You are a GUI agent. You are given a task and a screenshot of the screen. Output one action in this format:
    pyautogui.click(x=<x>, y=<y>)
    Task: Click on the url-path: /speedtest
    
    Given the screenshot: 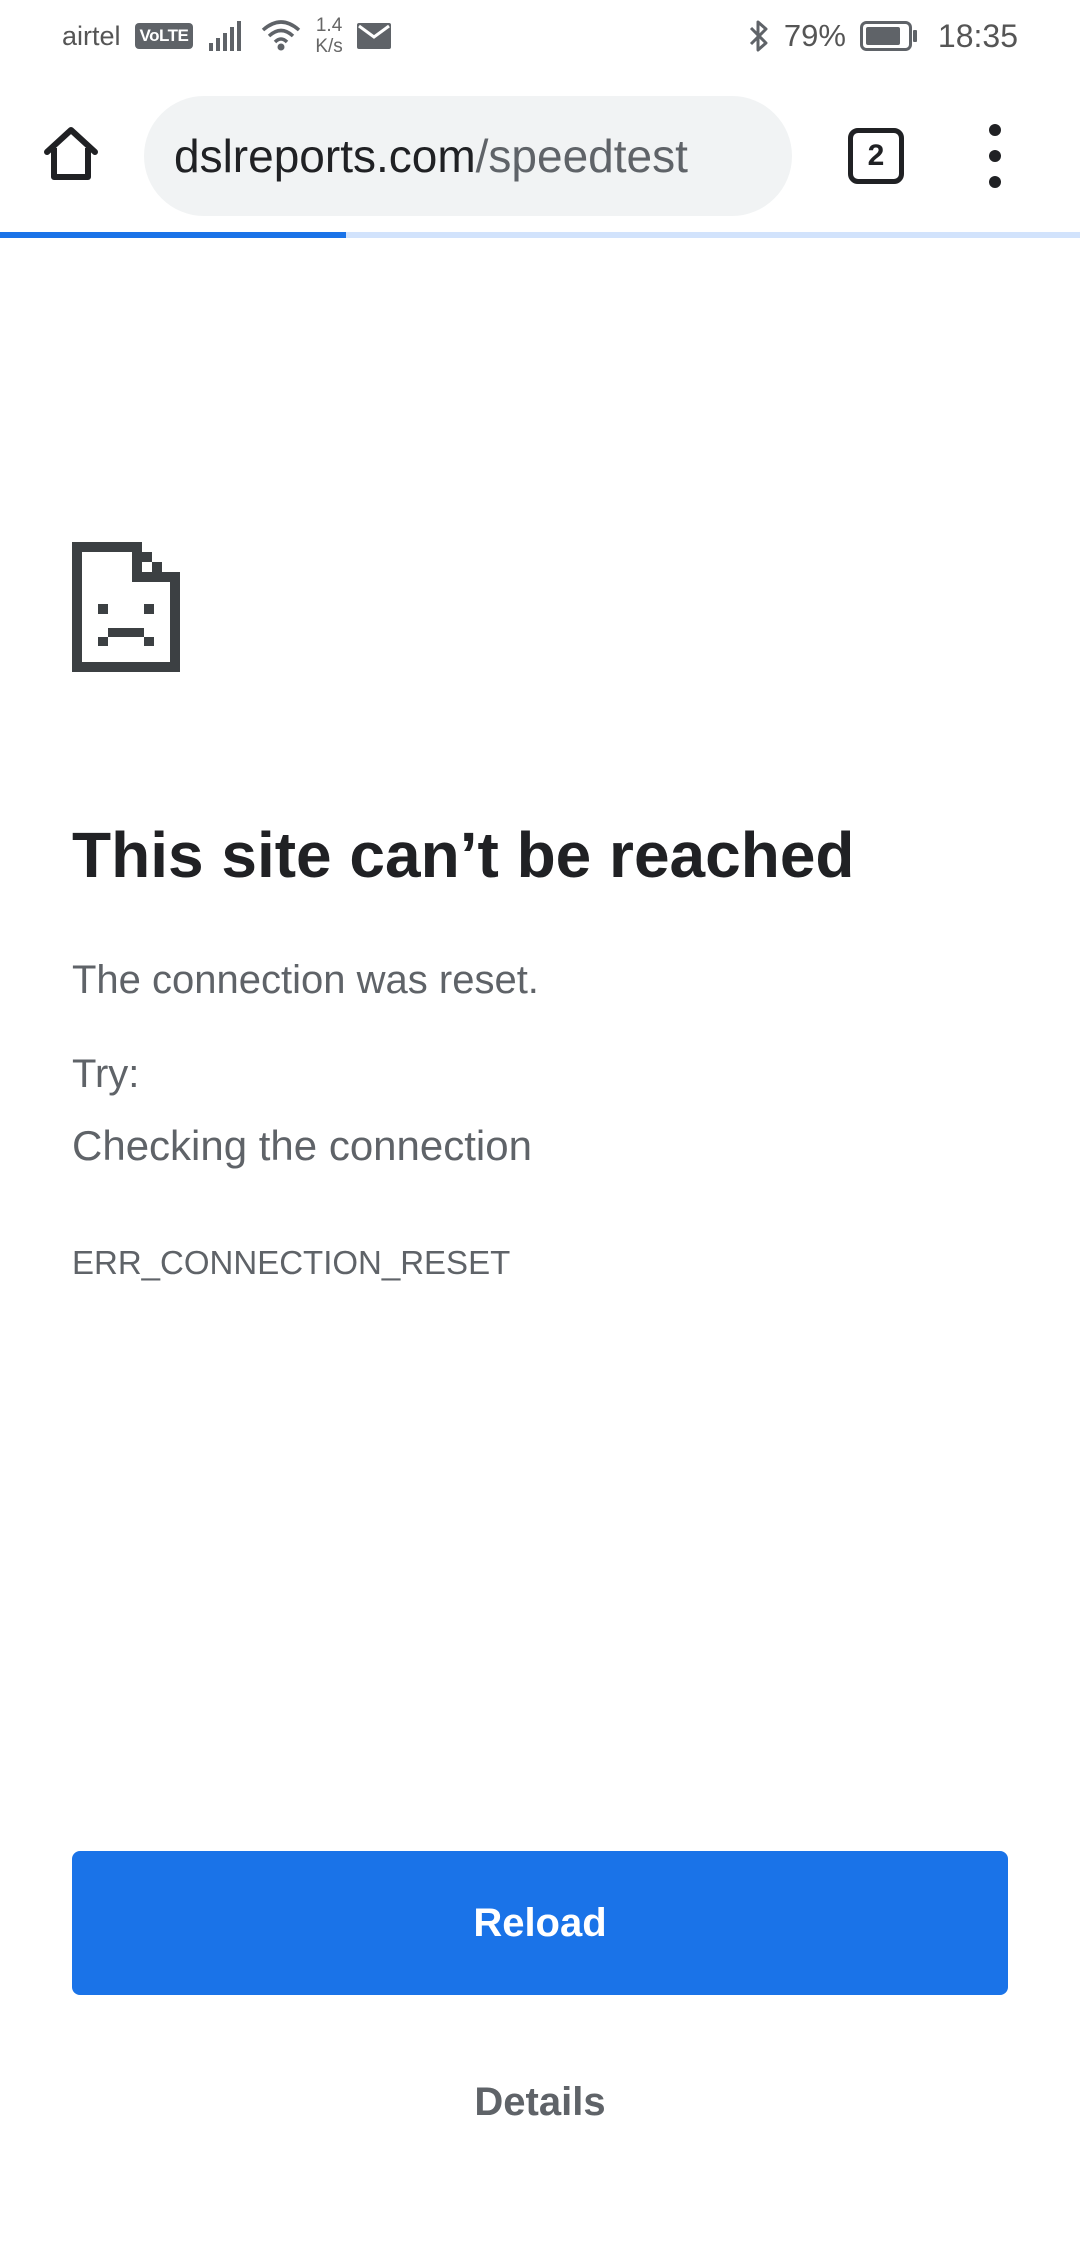 What is the action you would take?
    pyautogui.click(x=581, y=156)
    